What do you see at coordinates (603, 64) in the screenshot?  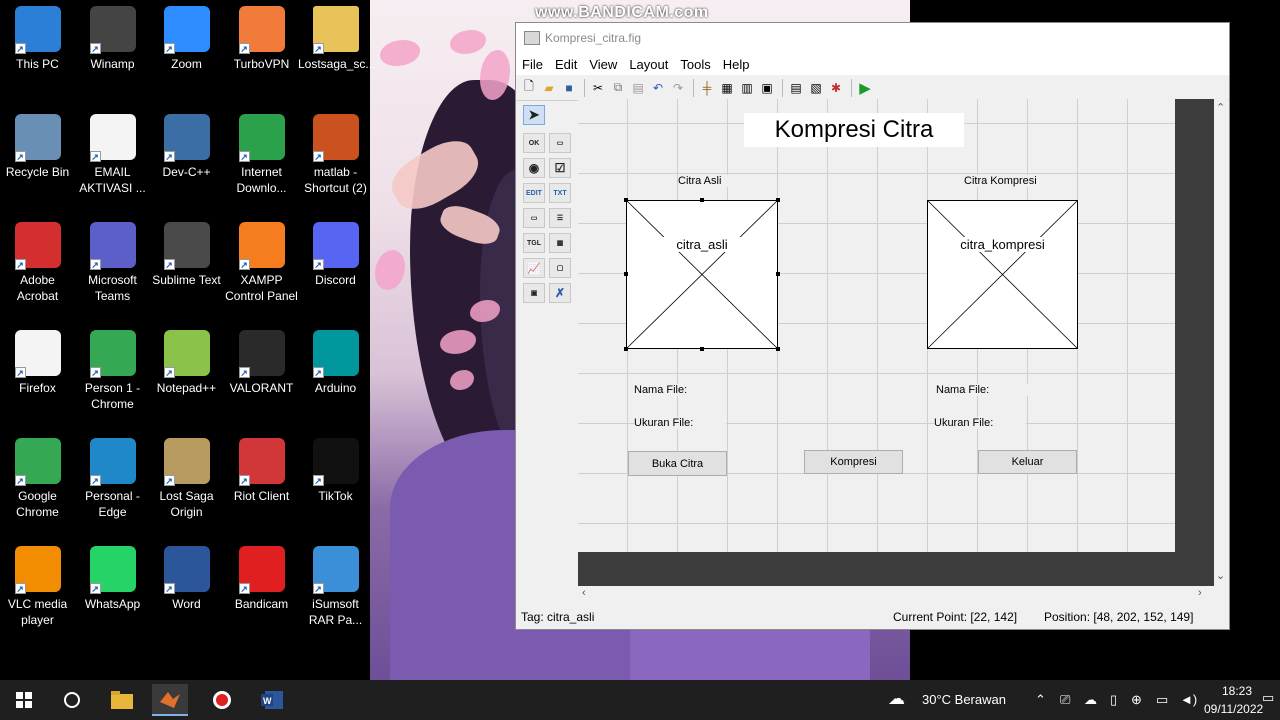 I see `menu-view: View` at bounding box center [603, 64].